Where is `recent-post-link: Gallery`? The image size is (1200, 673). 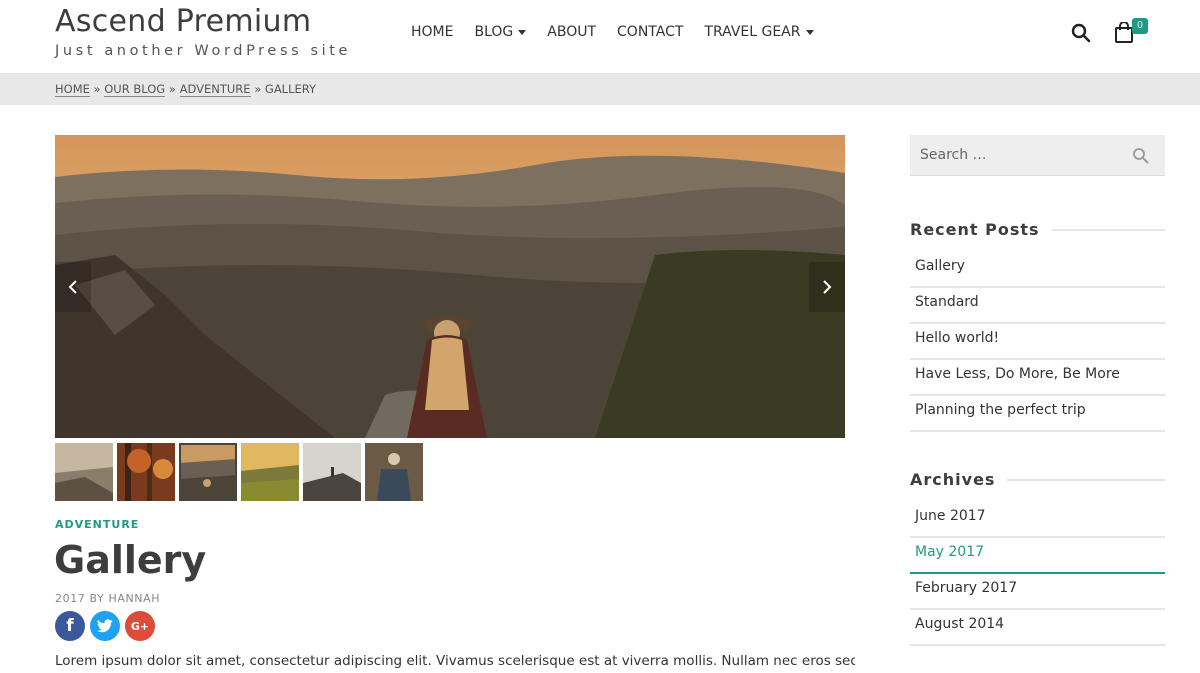 recent-post-link: Gallery is located at coordinates (1037, 270).